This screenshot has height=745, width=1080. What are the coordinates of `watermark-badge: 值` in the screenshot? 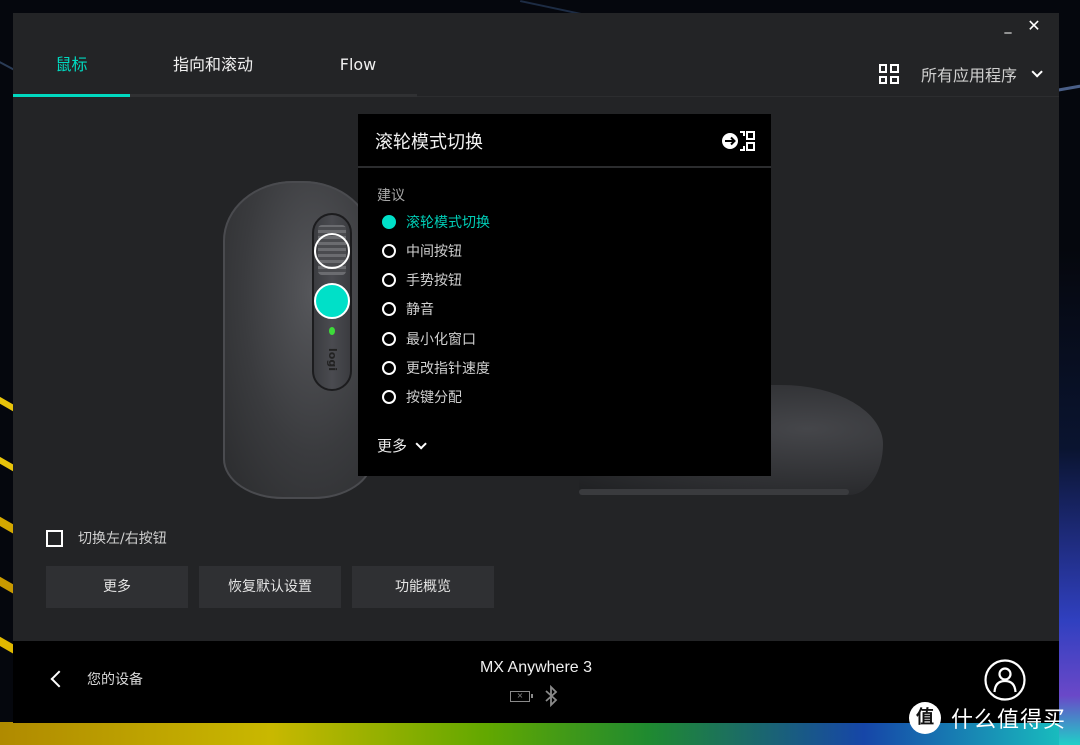 It's located at (925, 718).